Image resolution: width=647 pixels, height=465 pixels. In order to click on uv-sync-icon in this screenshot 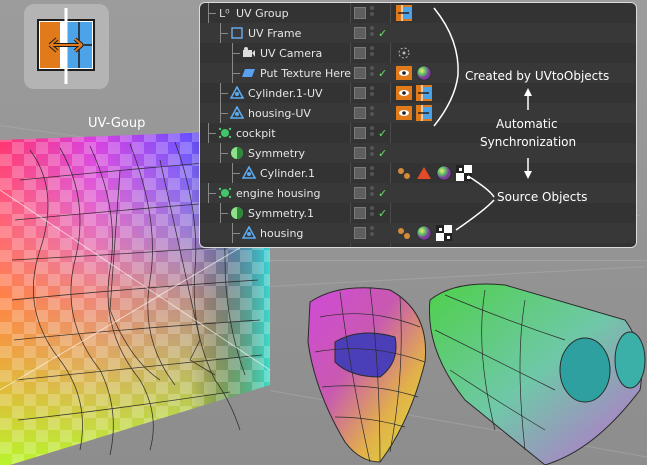, I will do `click(66, 46)`.